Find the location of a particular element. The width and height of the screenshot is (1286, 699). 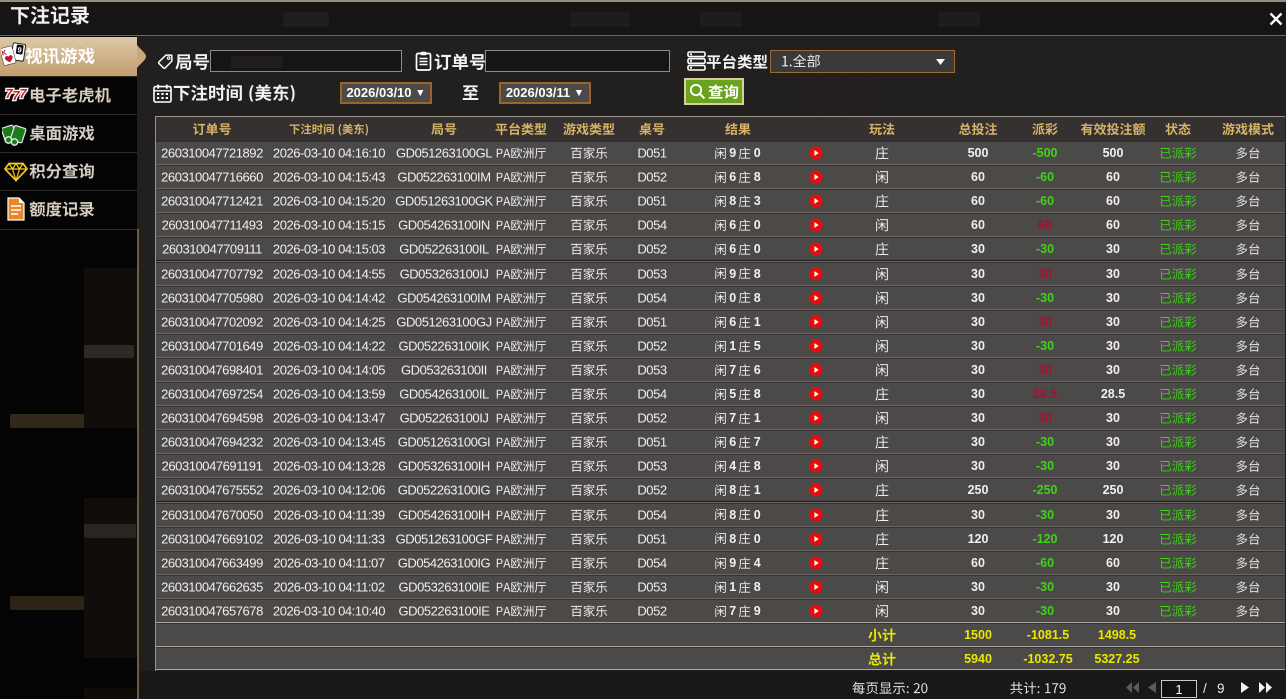

svg-text: 7 is located at coordinates (23, 93).